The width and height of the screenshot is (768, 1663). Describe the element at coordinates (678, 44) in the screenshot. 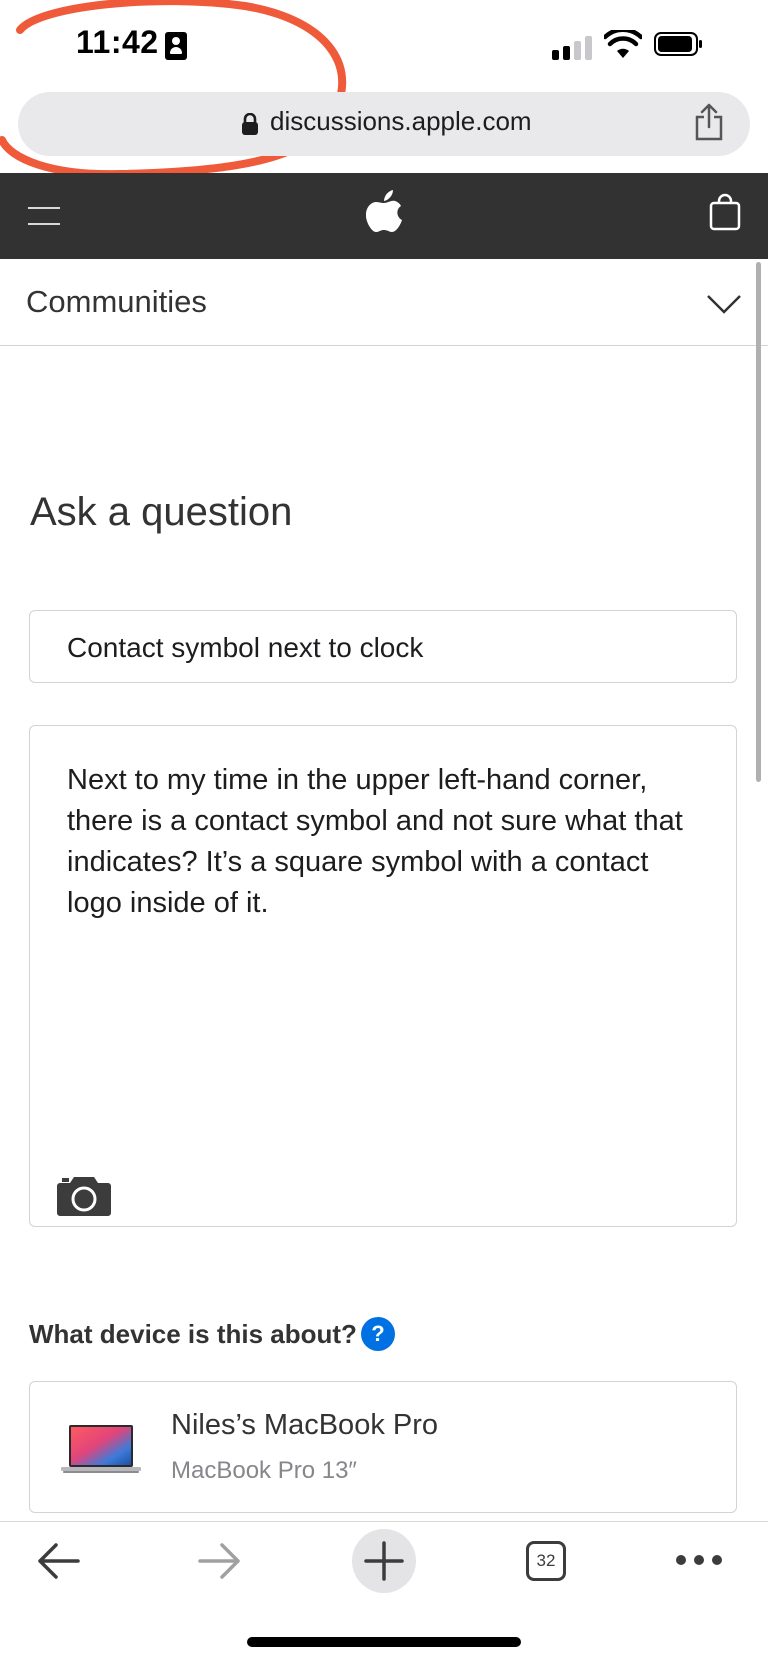

I see `battery-icon` at that location.